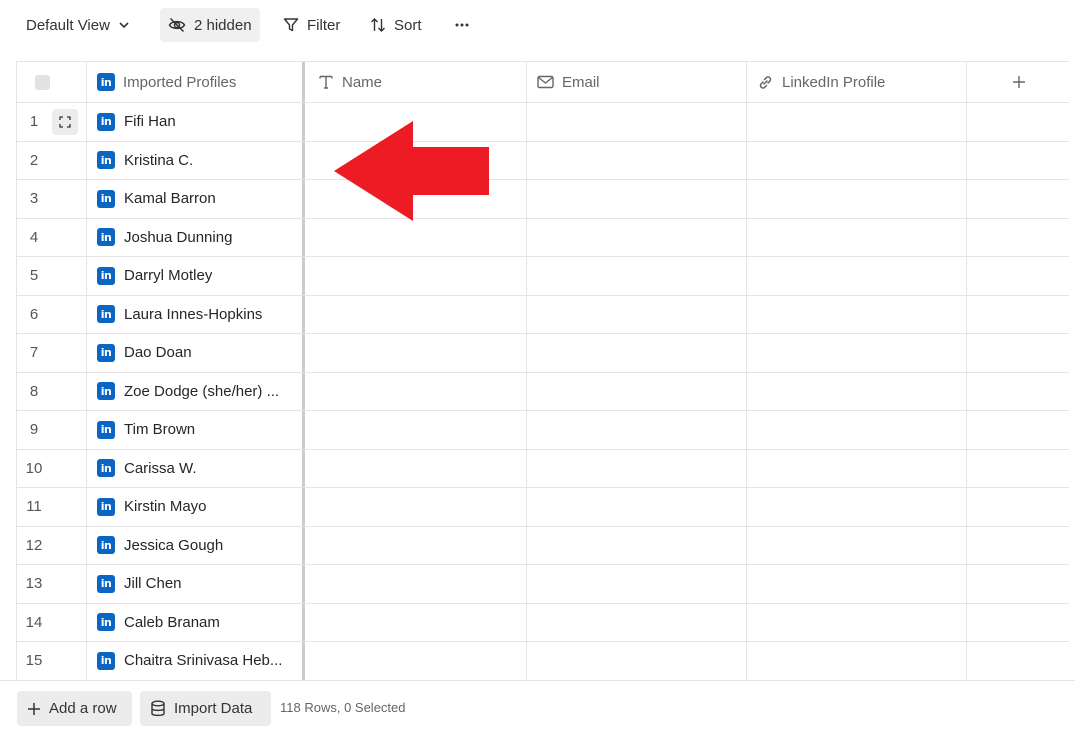  Describe the element at coordinates (196, 622) in the screenshot. I see `imported-profile-cell: in Caleb Branam` at that location.